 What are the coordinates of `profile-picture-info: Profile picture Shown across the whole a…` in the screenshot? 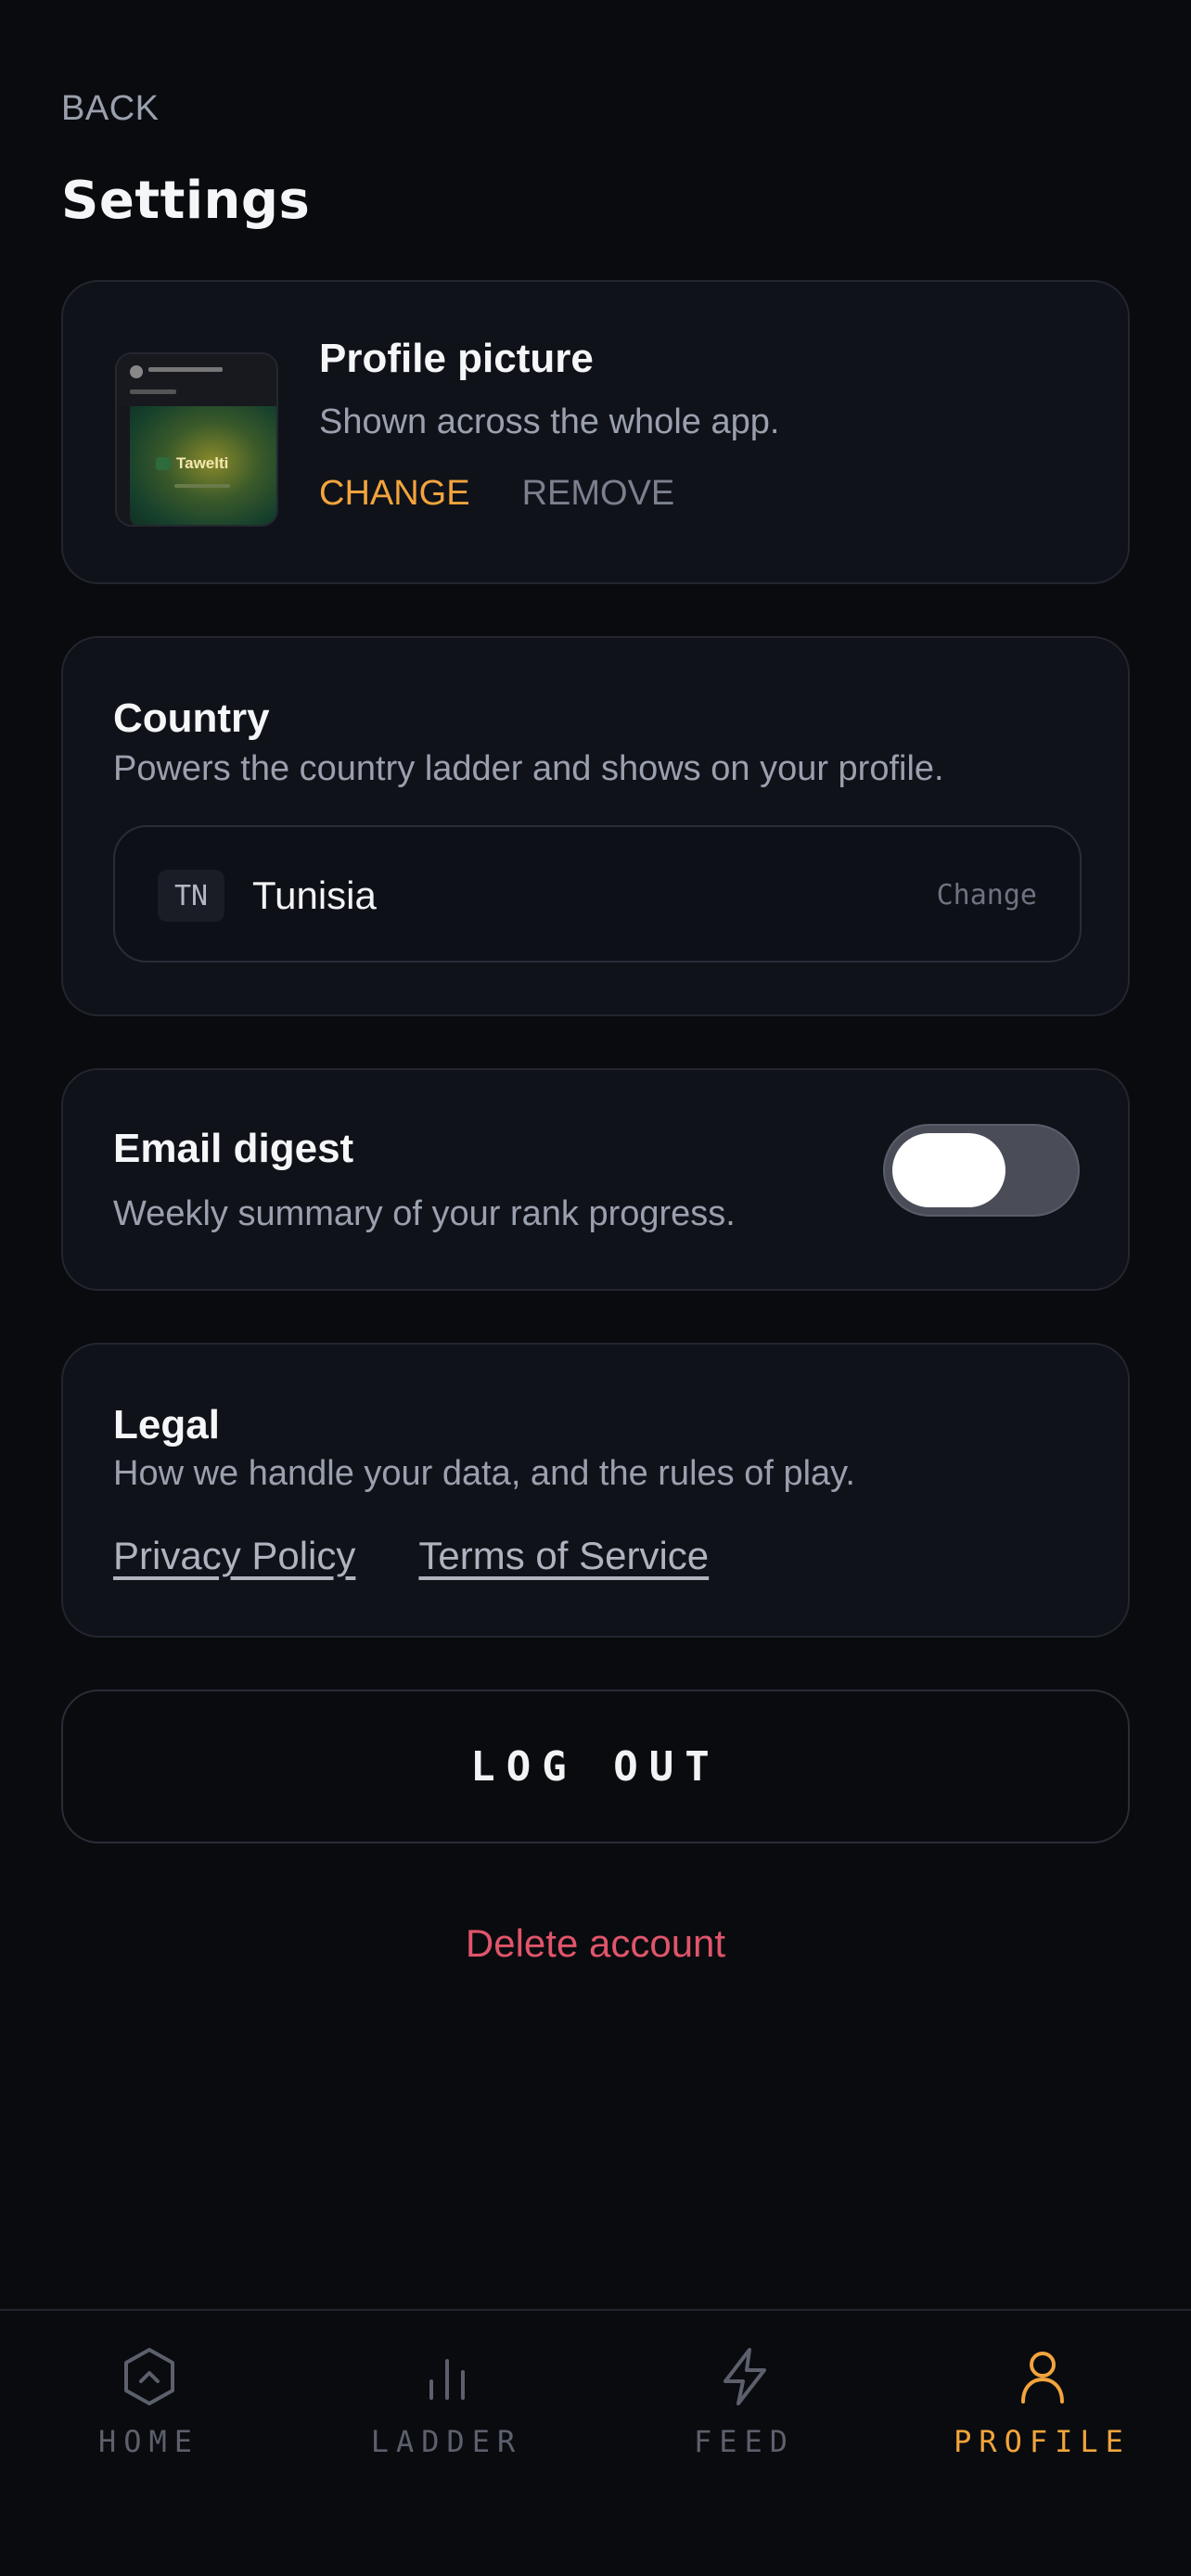 It's located at (549, 425).